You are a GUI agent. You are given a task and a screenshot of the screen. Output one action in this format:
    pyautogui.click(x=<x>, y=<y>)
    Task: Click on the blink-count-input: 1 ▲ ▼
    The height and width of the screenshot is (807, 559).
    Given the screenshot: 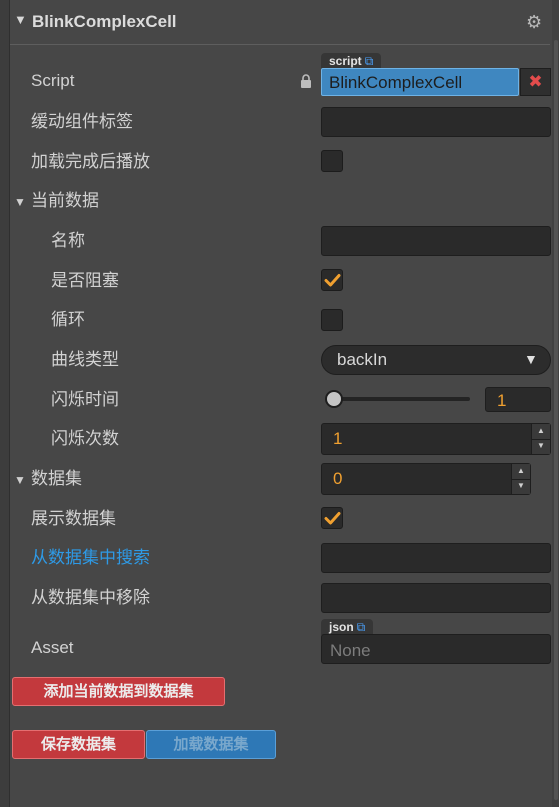 What is the action you would take?
    pyautogui.click(x=436, y=439)
    